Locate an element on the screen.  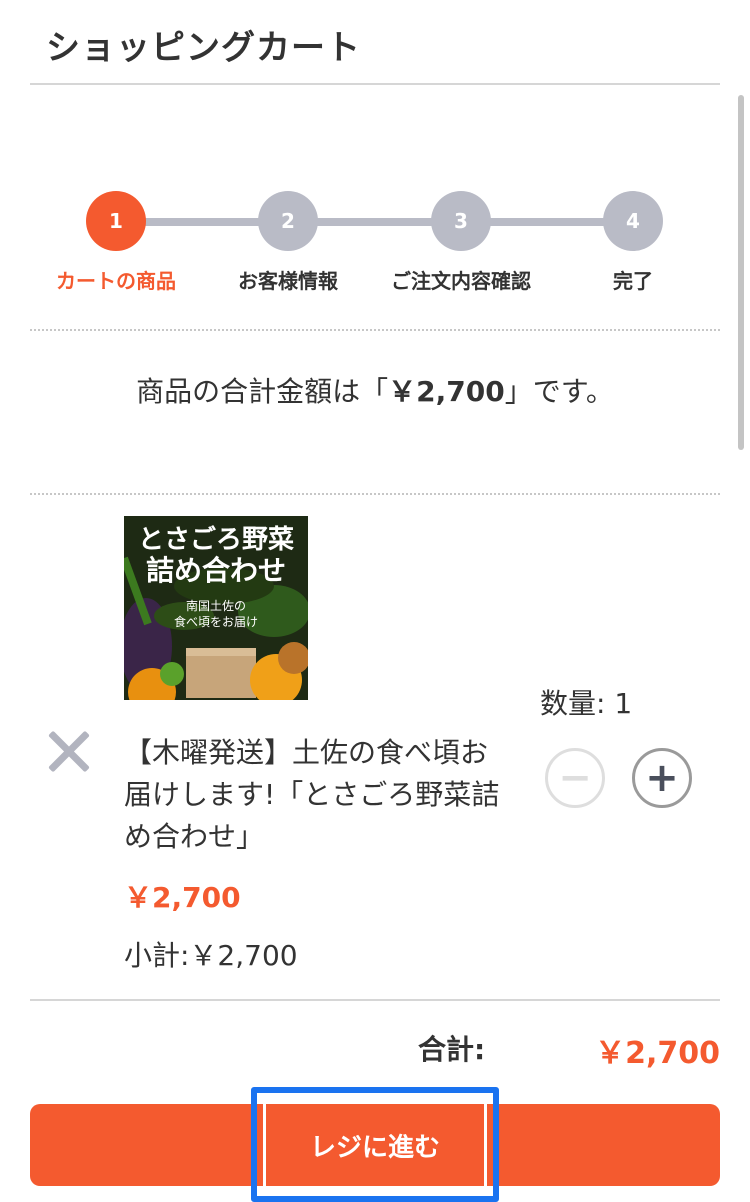
total-message-amount: ￥2,700 is located at coordinates (446, 391).